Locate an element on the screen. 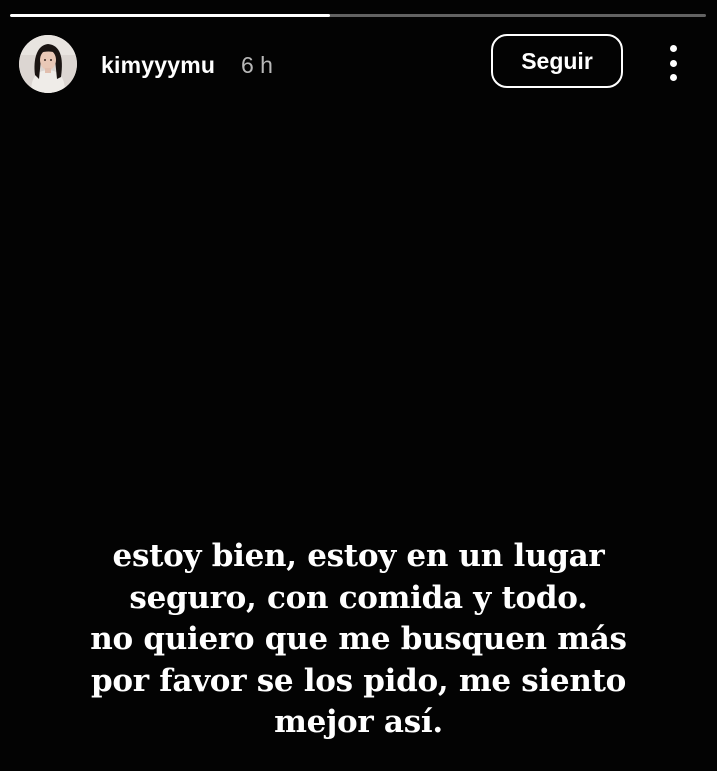 This screenshot has width=717, height=771. more-vertical-icon is located at coordinates (673, 63).